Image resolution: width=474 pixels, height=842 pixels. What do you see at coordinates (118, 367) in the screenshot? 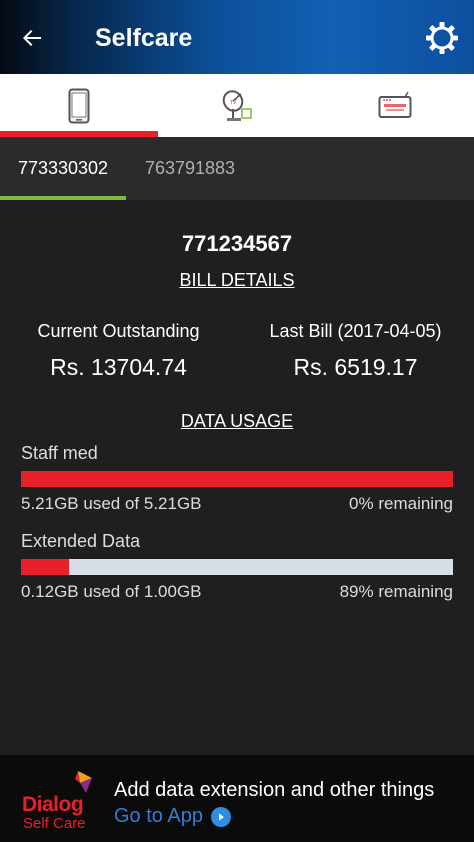
I see `current-outstanding-value: Rs. 13704.74` at bounding box center [118, 367].